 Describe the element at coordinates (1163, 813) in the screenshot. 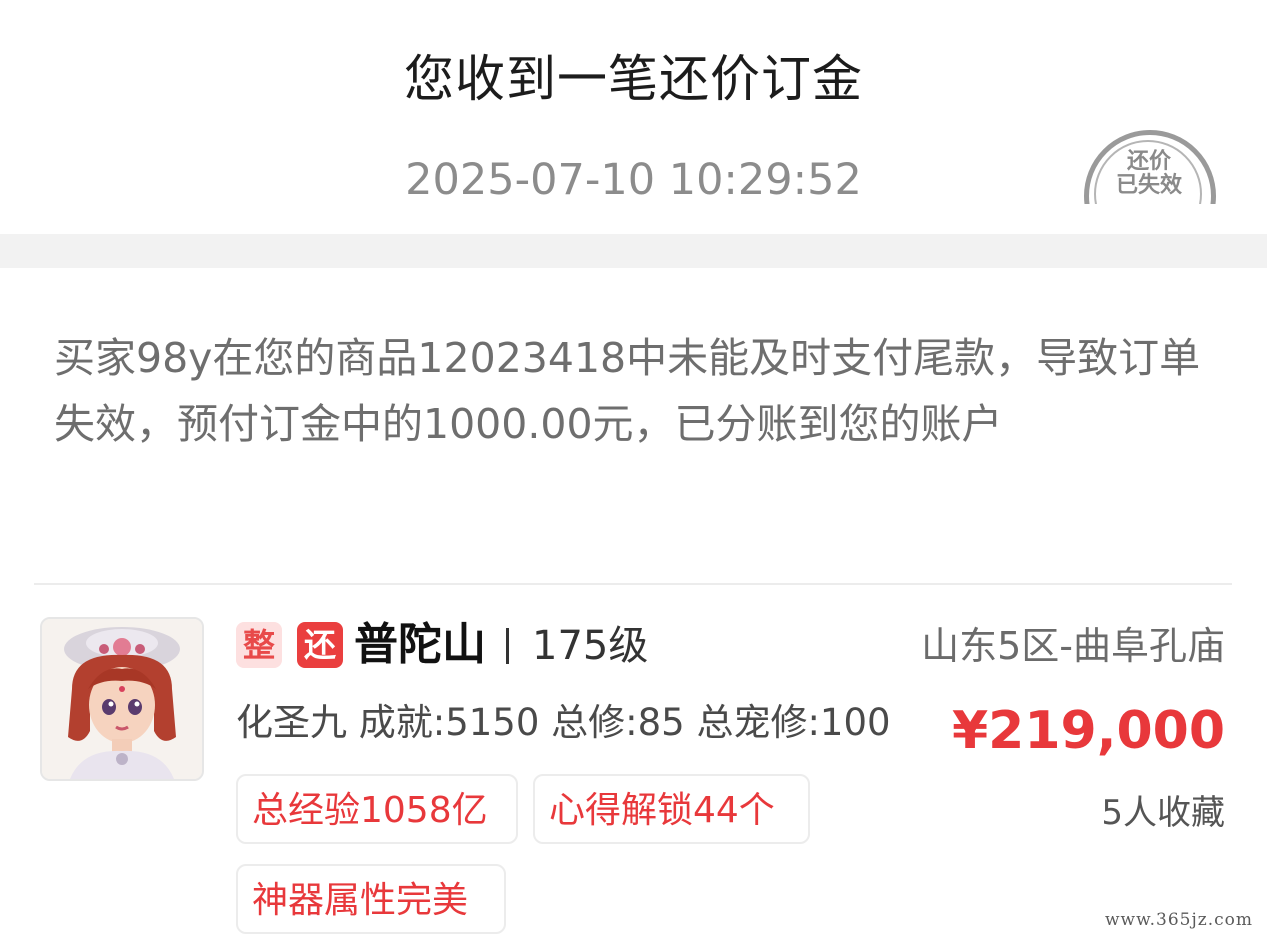

I see `favorites-count: 5人收藏` at that location.